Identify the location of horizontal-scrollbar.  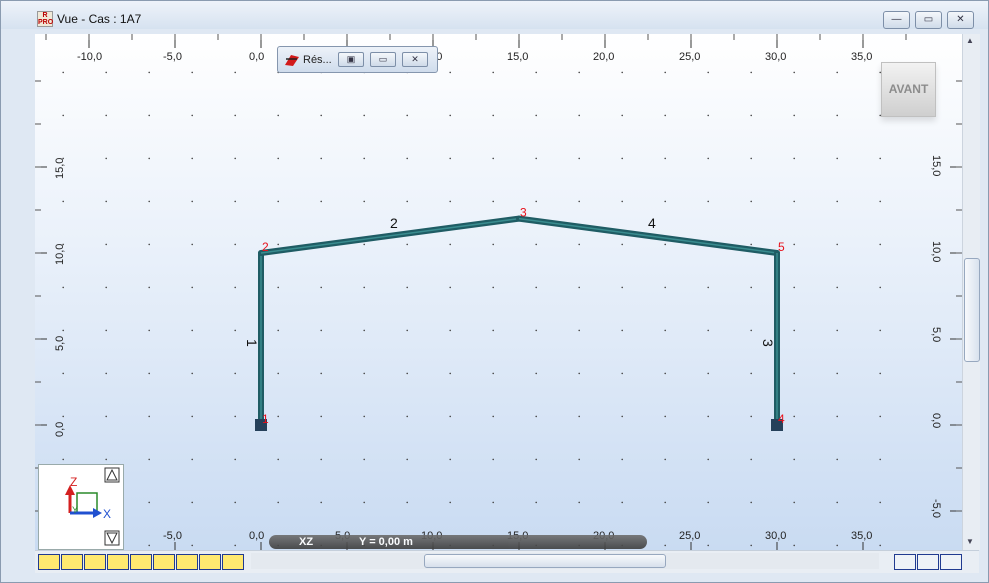
(565, 561).